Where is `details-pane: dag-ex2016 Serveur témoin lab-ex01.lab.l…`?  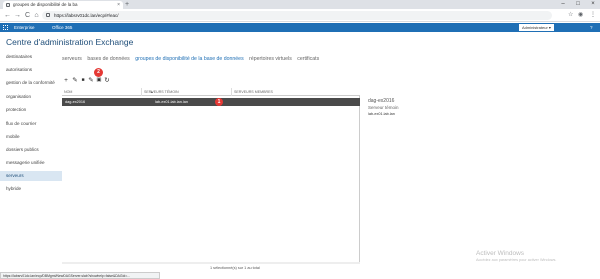
details-pane: dag-ex2016 Serveur témoin lab-ex01.lab.l… is located at coordinates (468, 108).